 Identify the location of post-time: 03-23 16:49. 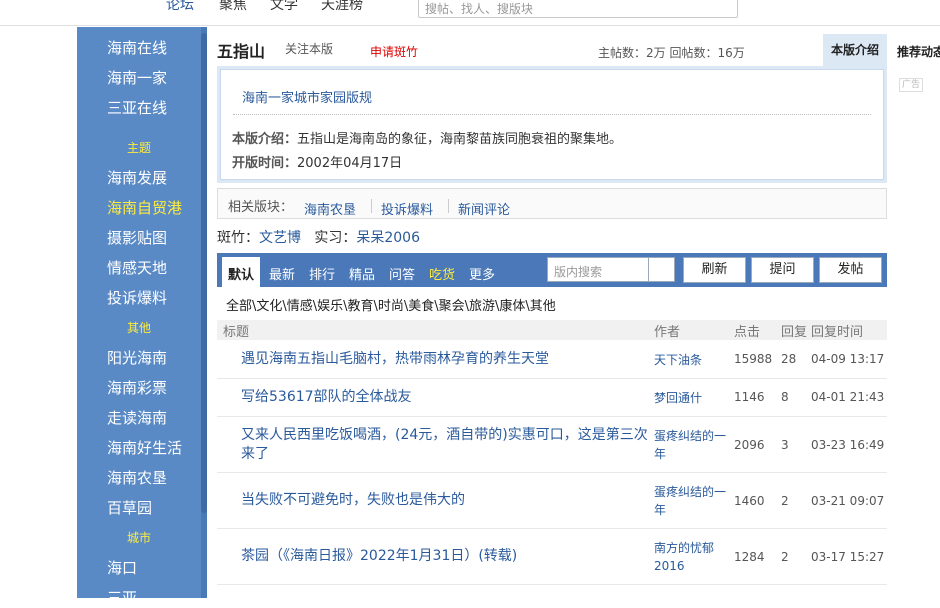
(848, 445).